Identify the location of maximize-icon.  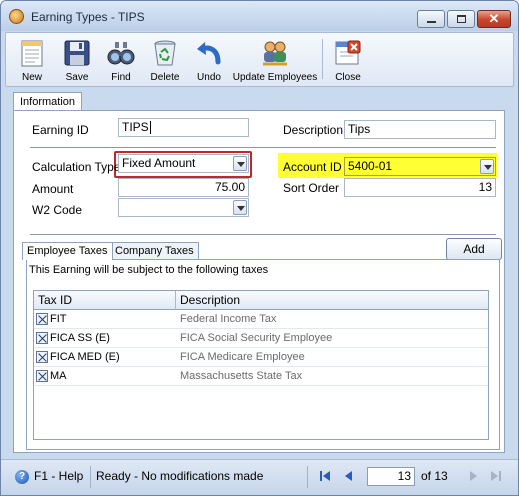
(461, 19).